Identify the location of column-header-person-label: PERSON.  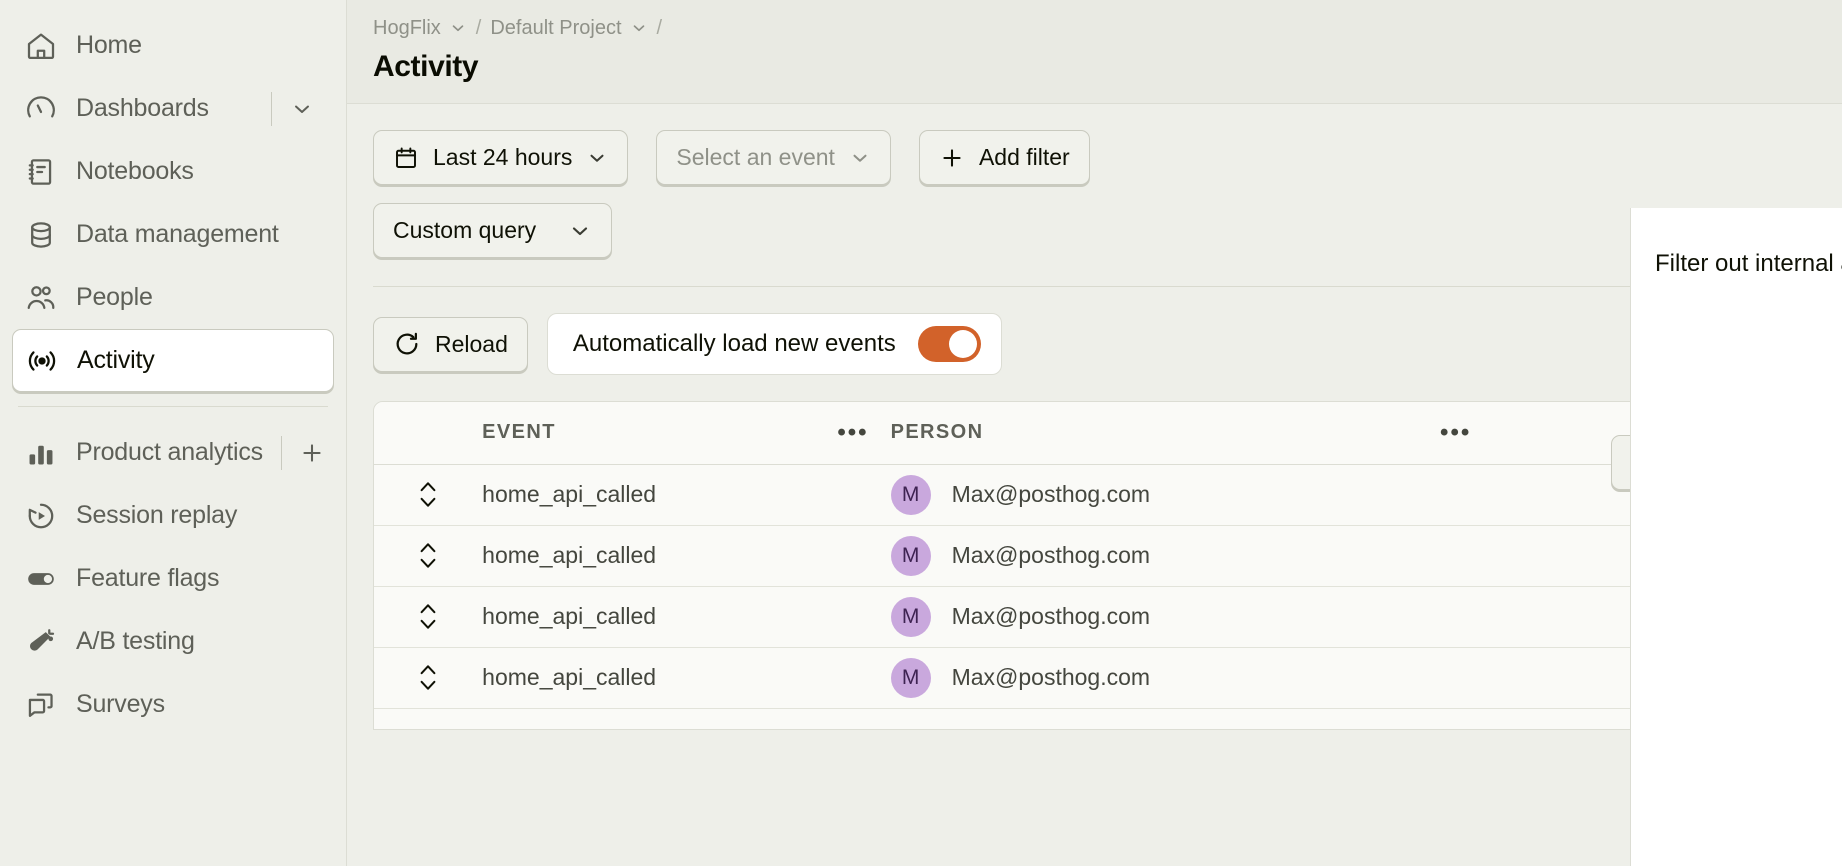
(937, 432).